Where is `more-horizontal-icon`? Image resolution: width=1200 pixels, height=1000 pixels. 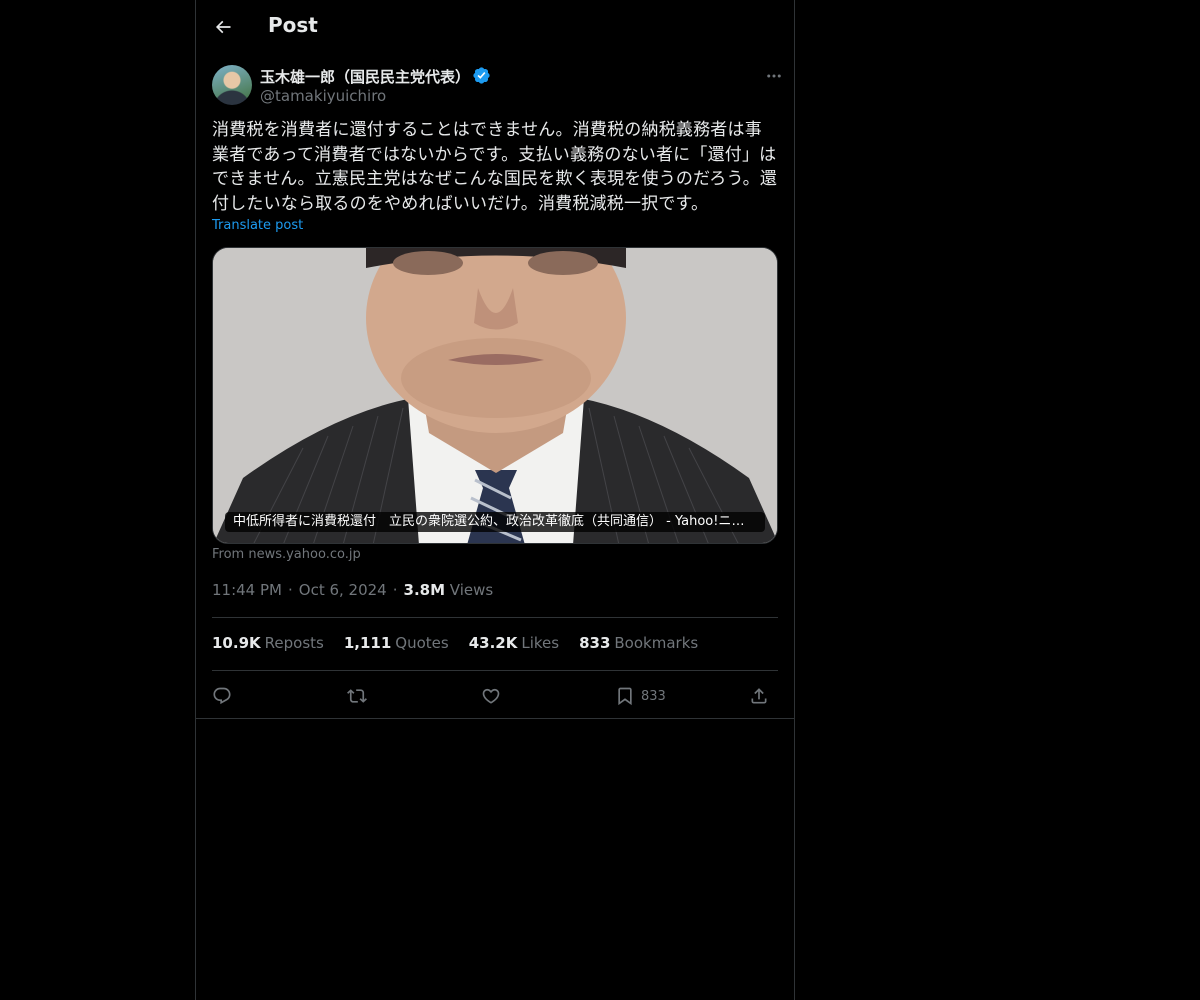
more-horizontal-icon is located at coordinates (774, 76).